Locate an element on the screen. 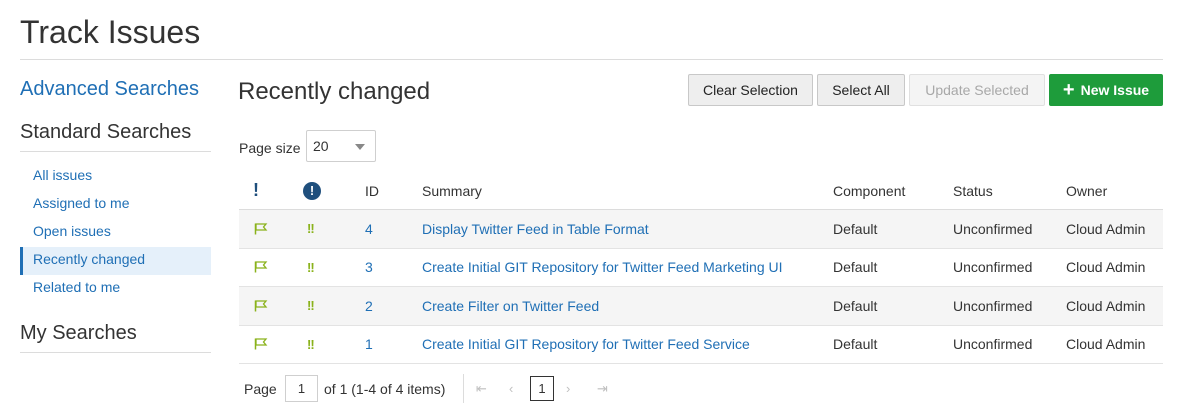 The width and height of the screenshot is (1181, 415). plus-icon: + is located at coordinates (1068, 90).